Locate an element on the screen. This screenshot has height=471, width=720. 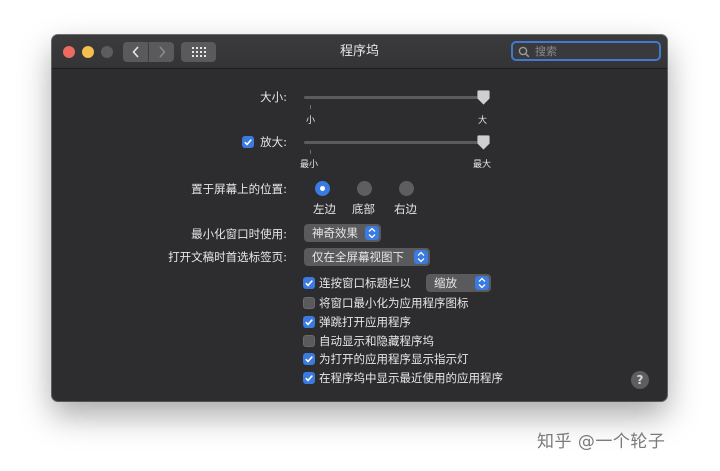
magnification-min-label: 最小 is located at coordinates (309, 165).